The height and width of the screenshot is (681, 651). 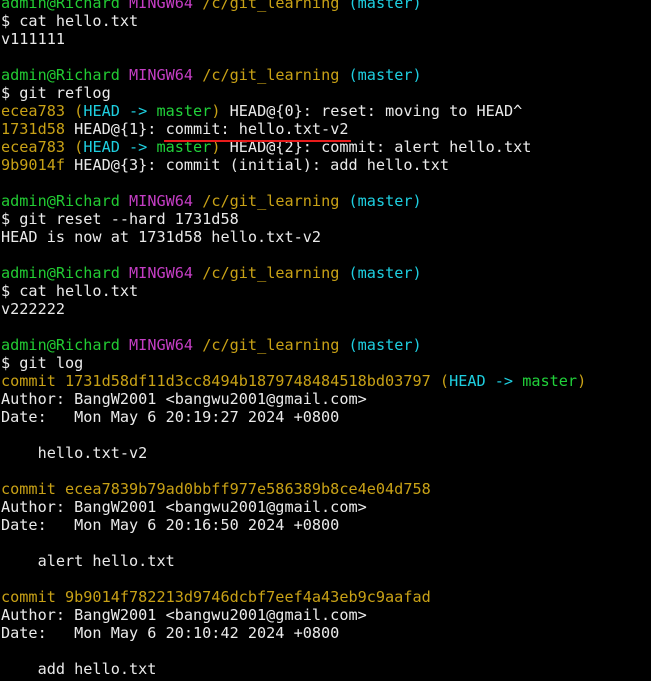 What do you see at coordinates (120, 219) in the screenshot?
I see `terminal-text: $ git reset --hard 1731d58` at bounding box center [120, 219].